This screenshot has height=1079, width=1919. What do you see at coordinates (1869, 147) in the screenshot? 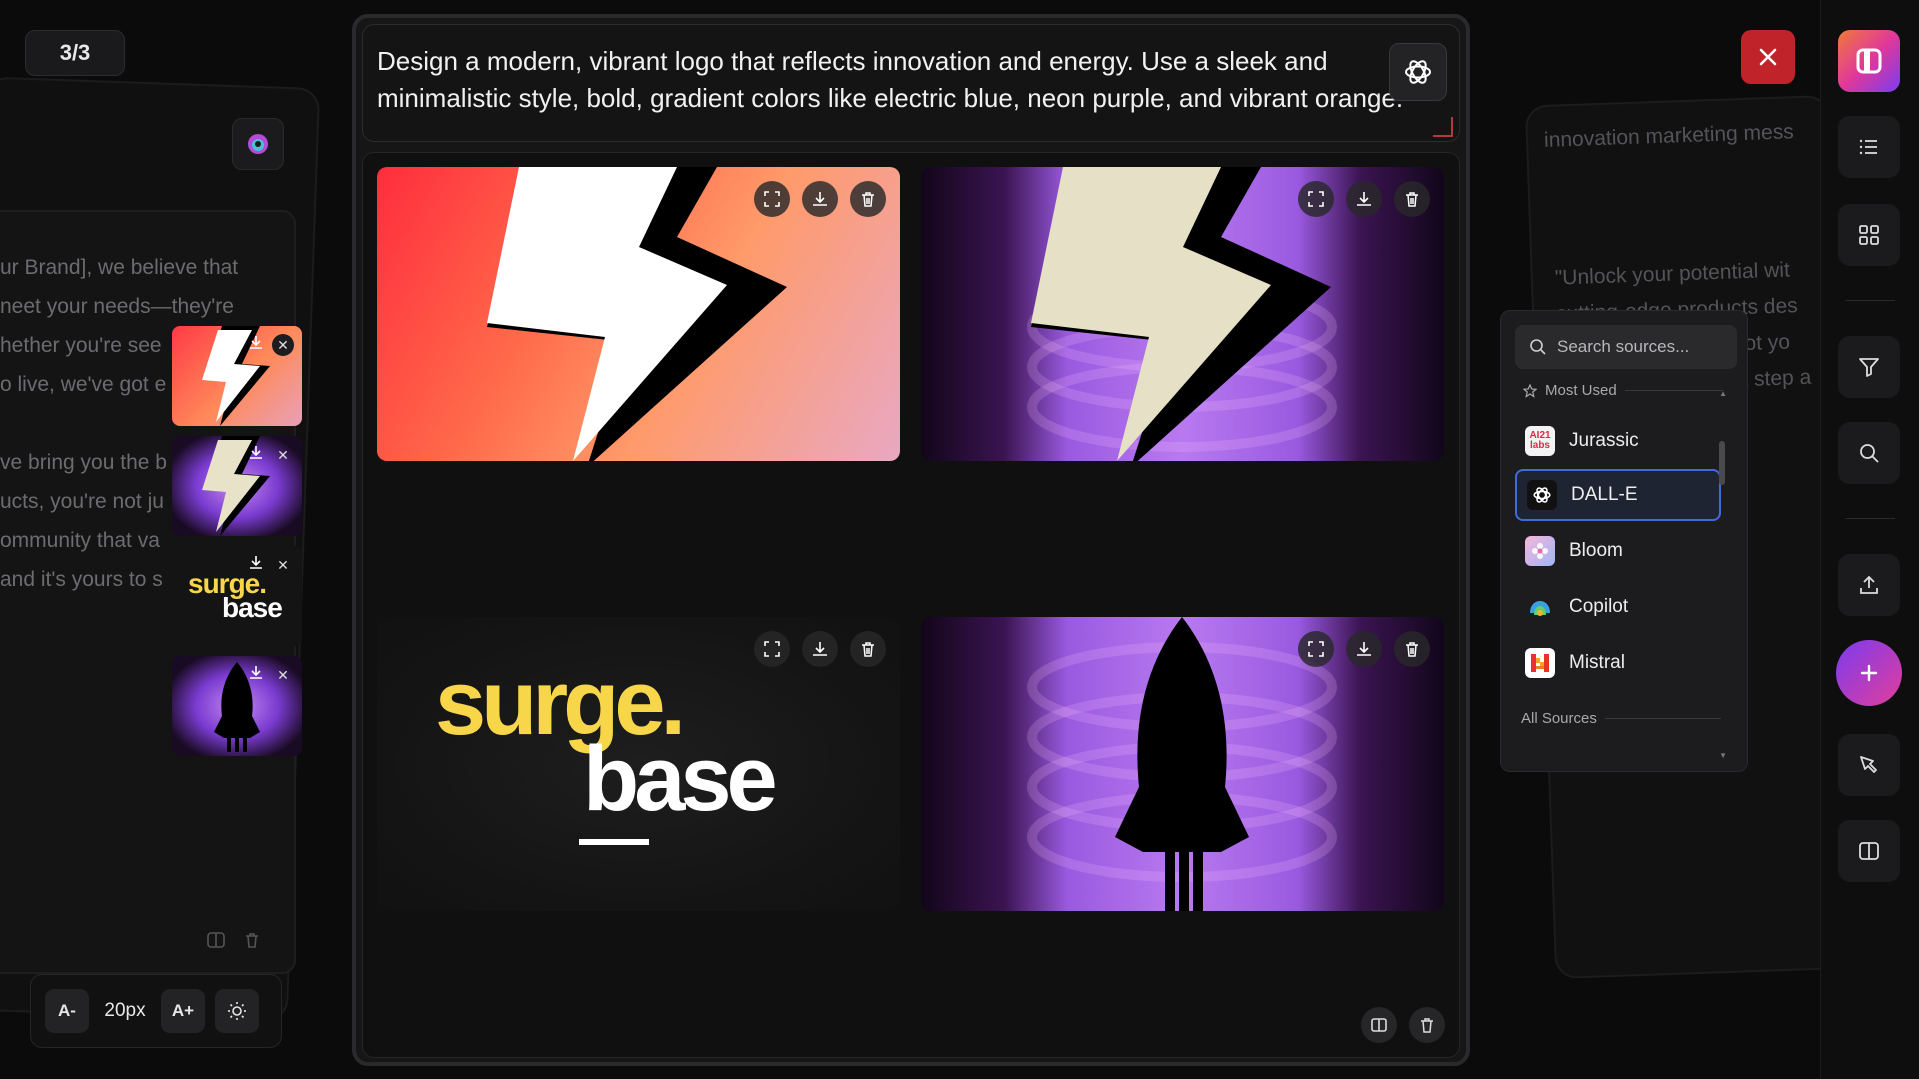
I see `list-view-button` at bounding box center [1869, 147].